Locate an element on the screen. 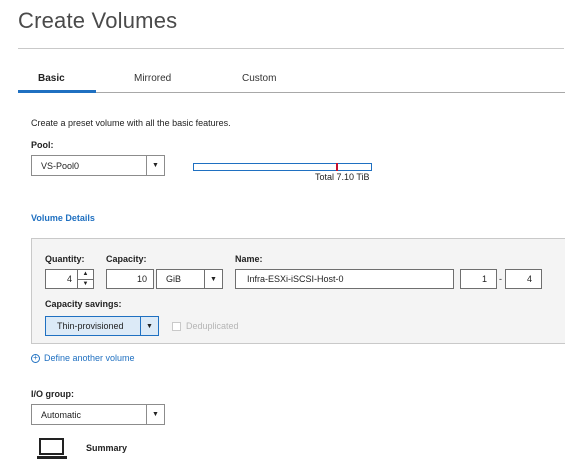 The image size is (565, 463). summary-label: Summary is located at coordinates (107, 448).